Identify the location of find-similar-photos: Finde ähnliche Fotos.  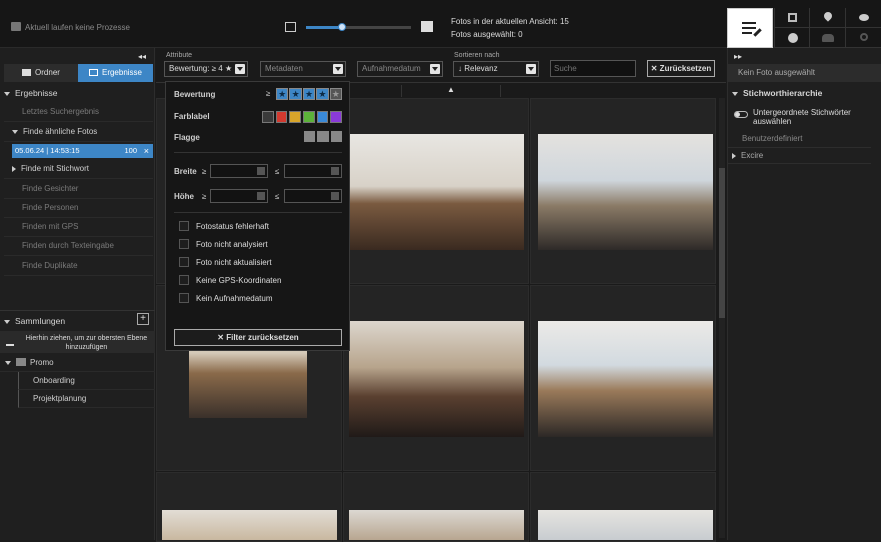
(78, 132).